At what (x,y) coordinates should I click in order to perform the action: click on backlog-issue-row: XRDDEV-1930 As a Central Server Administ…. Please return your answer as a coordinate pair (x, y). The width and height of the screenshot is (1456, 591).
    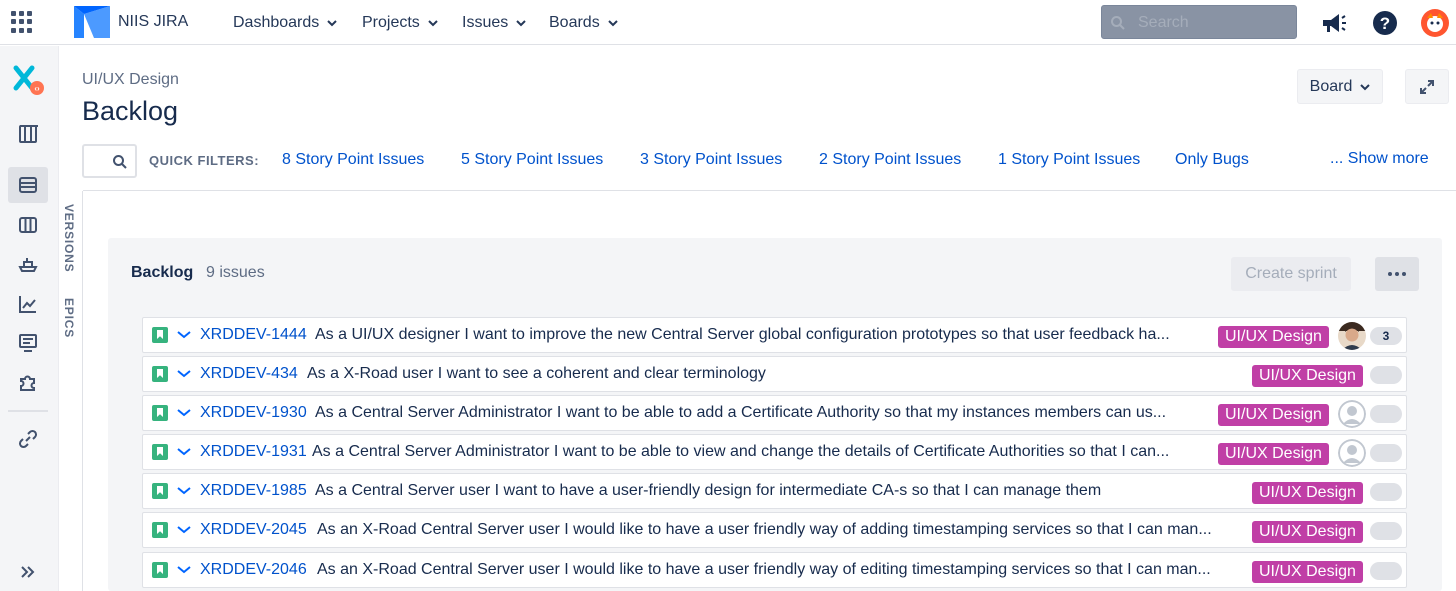
    Looking at the image, I should click on (774, 413).